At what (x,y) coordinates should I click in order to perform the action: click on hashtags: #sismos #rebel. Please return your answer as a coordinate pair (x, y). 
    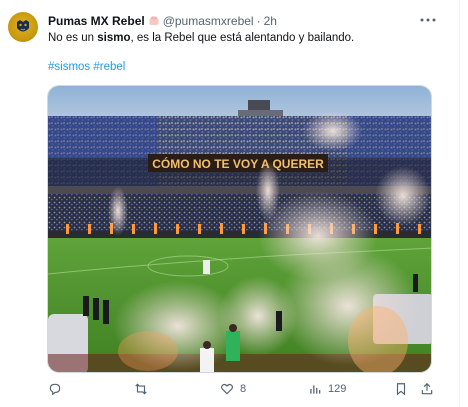
    Looking at the image, I should click on (86, 67).